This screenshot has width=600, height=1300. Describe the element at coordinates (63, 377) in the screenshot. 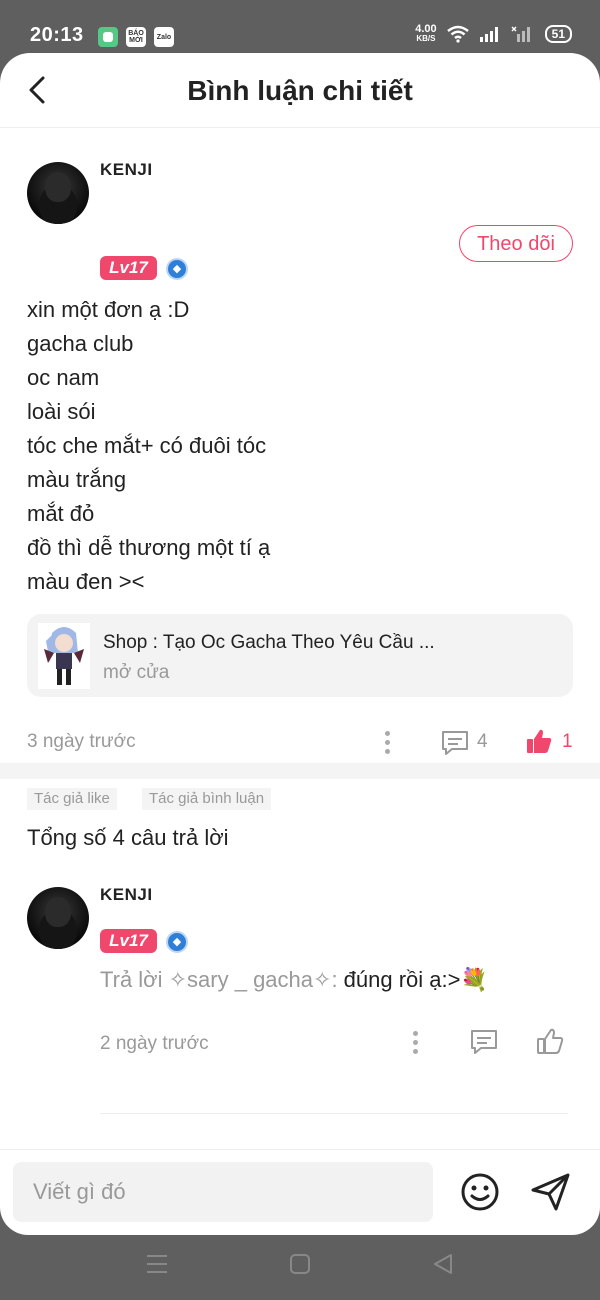

I see `body-line: oc nam` at that location.